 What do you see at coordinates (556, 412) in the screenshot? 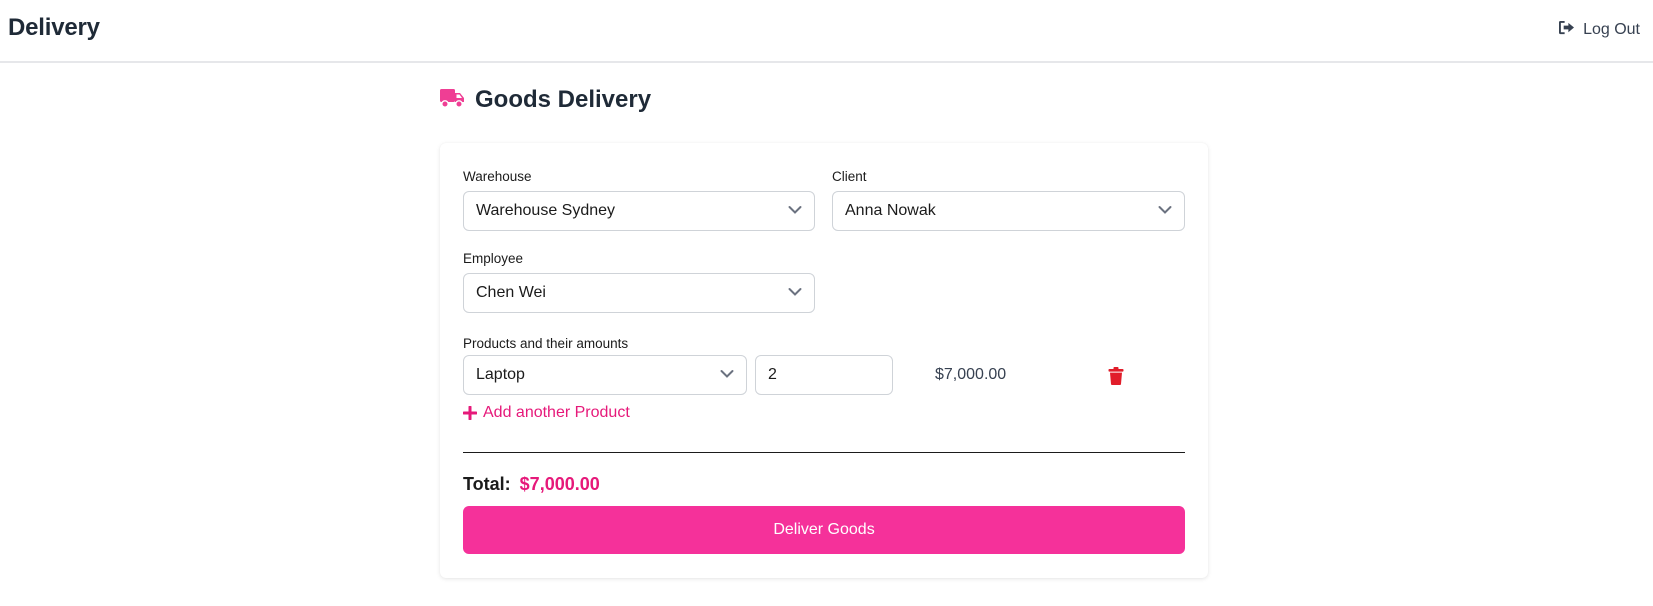
I see `add-product-label: Add another Product` at bounding box center [556, 412].